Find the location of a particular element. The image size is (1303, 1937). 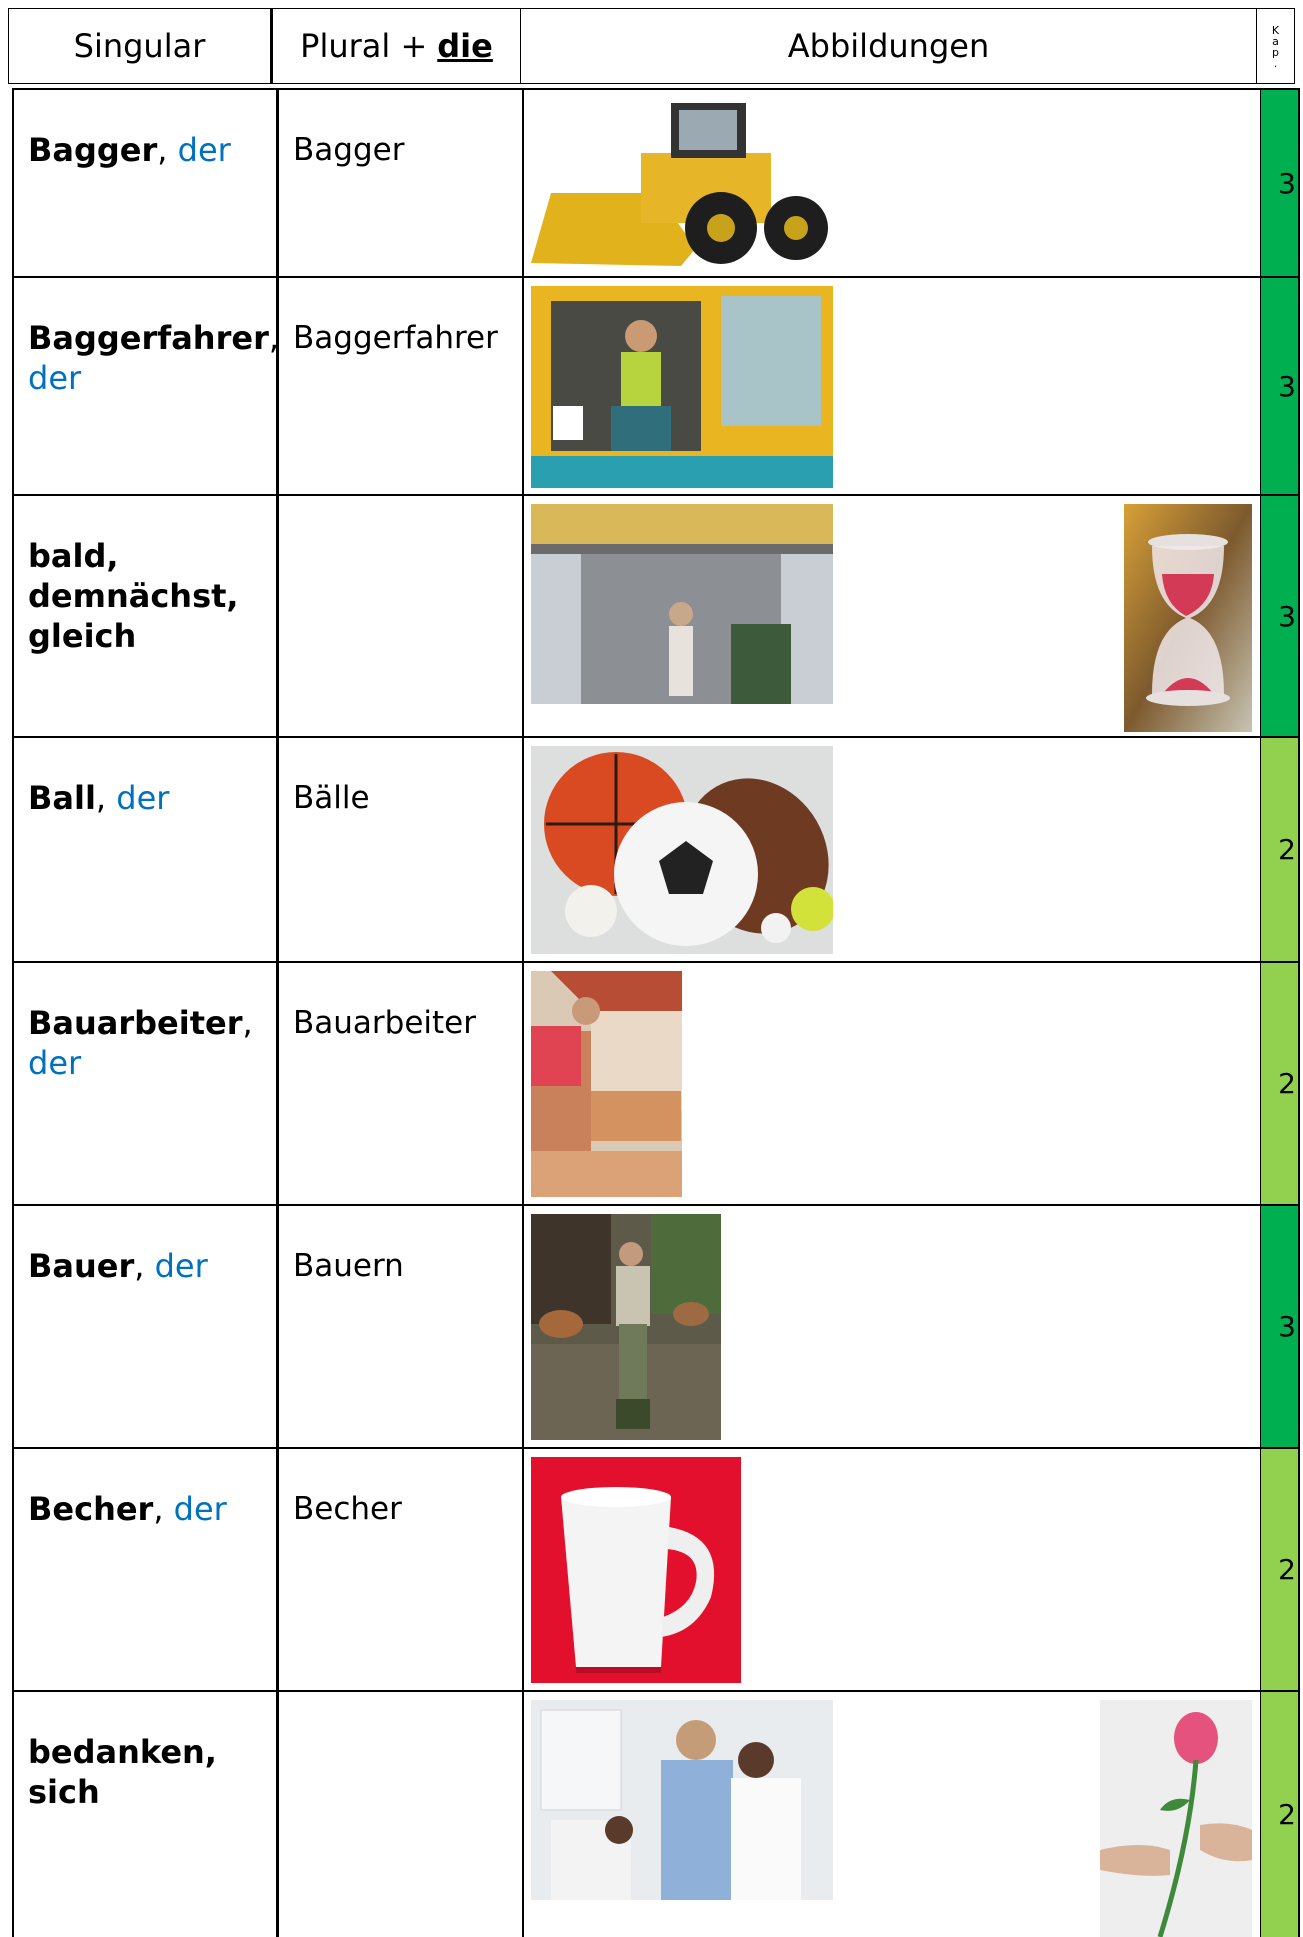

header-plural: Plural + die is located at coordinates (397, 46).